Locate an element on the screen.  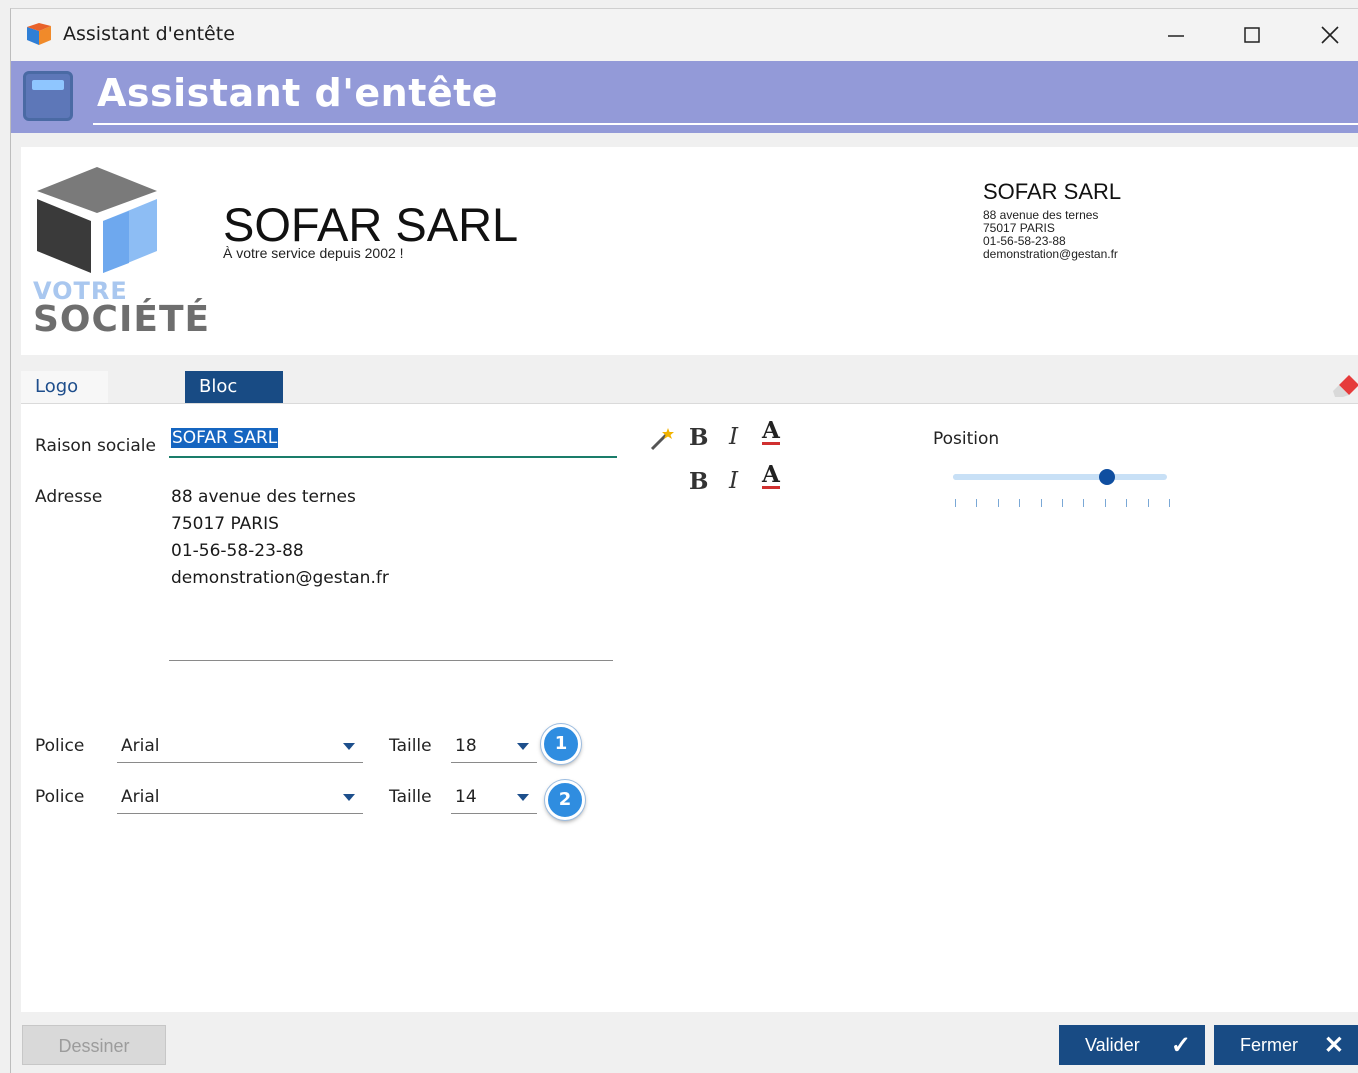
adresse-underline is located at coordinates (391, 660).